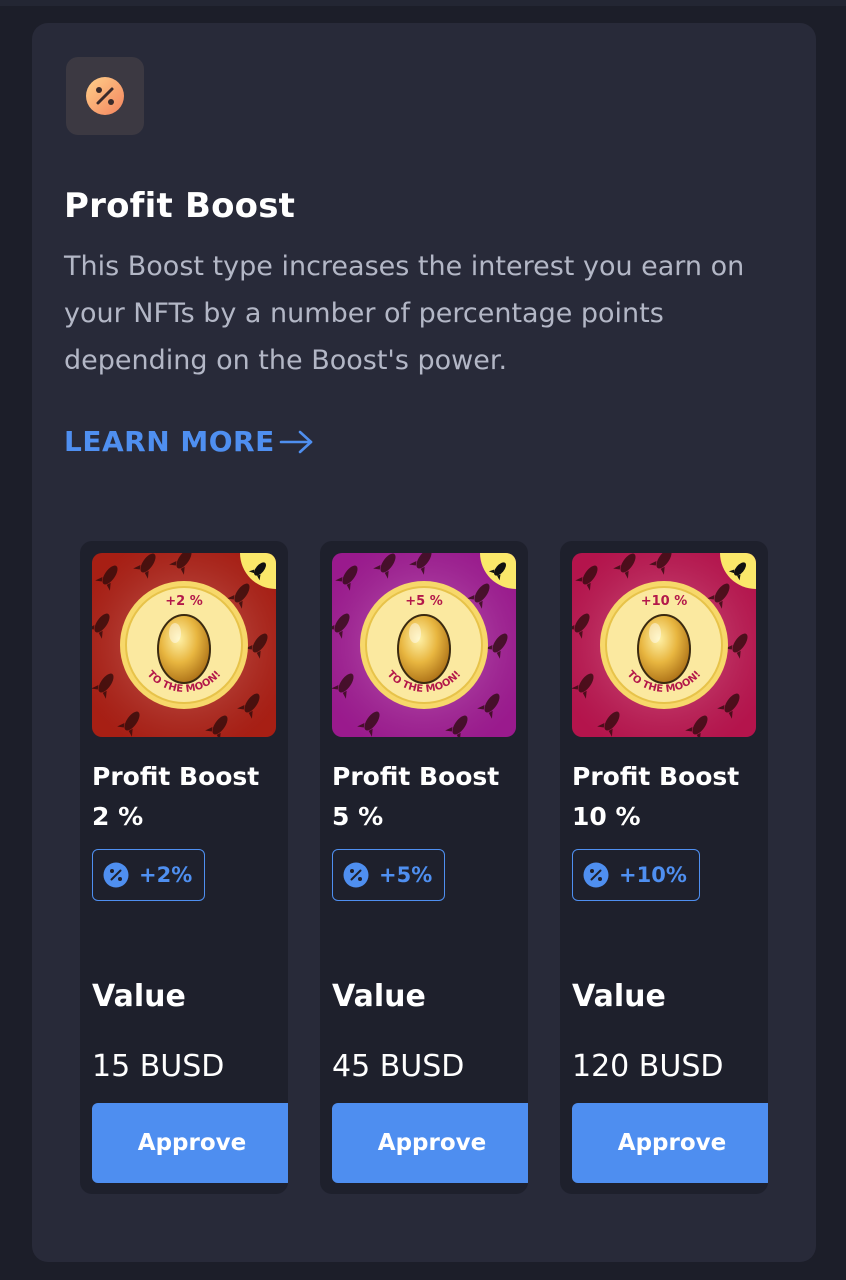 This screenshot has height=1280, width=846. I want to click on page-title: Profit Boost, so click(180, 206).